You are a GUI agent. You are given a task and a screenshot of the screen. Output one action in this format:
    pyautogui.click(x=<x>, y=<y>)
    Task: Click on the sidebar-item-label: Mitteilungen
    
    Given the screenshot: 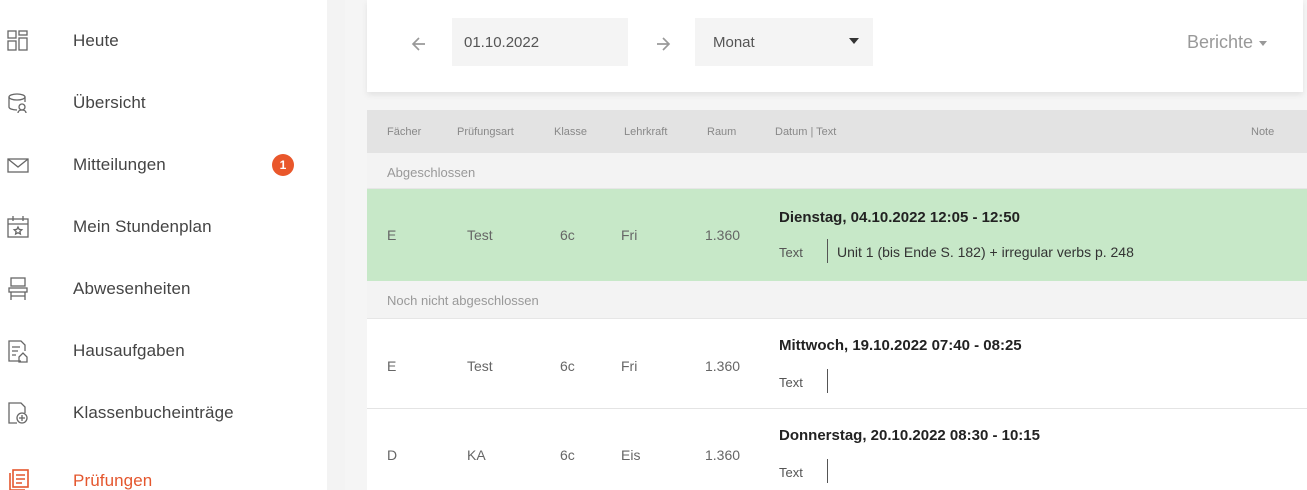 What is the action you would take?
    pyautogui.click(x=119, y=164)
    